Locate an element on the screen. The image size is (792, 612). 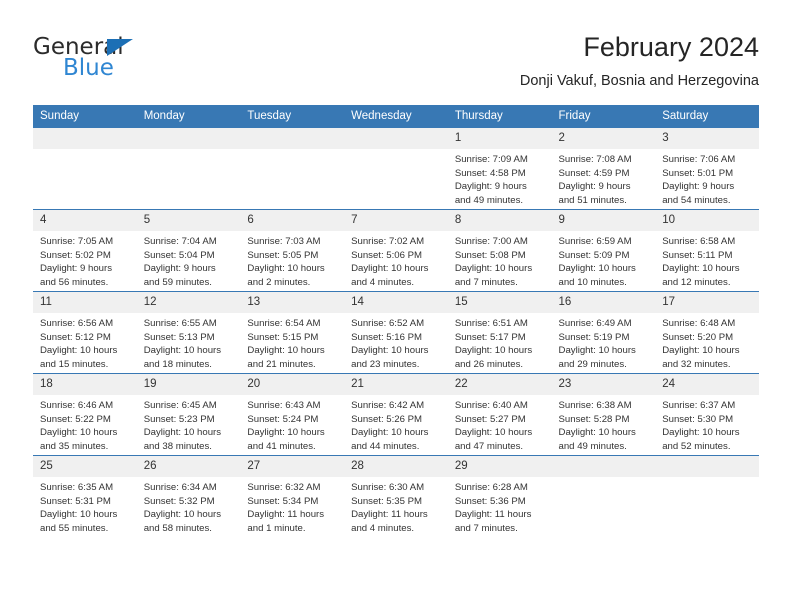
sunset-text: Sunset: 5:35 PM is located at coordinates (387, 501).